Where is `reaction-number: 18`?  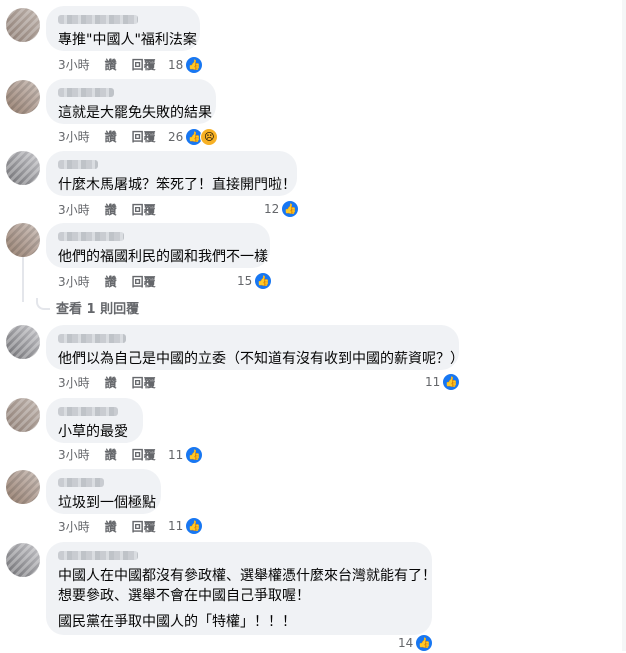 reaction-number: 18 is located at coordinates (176, 65).